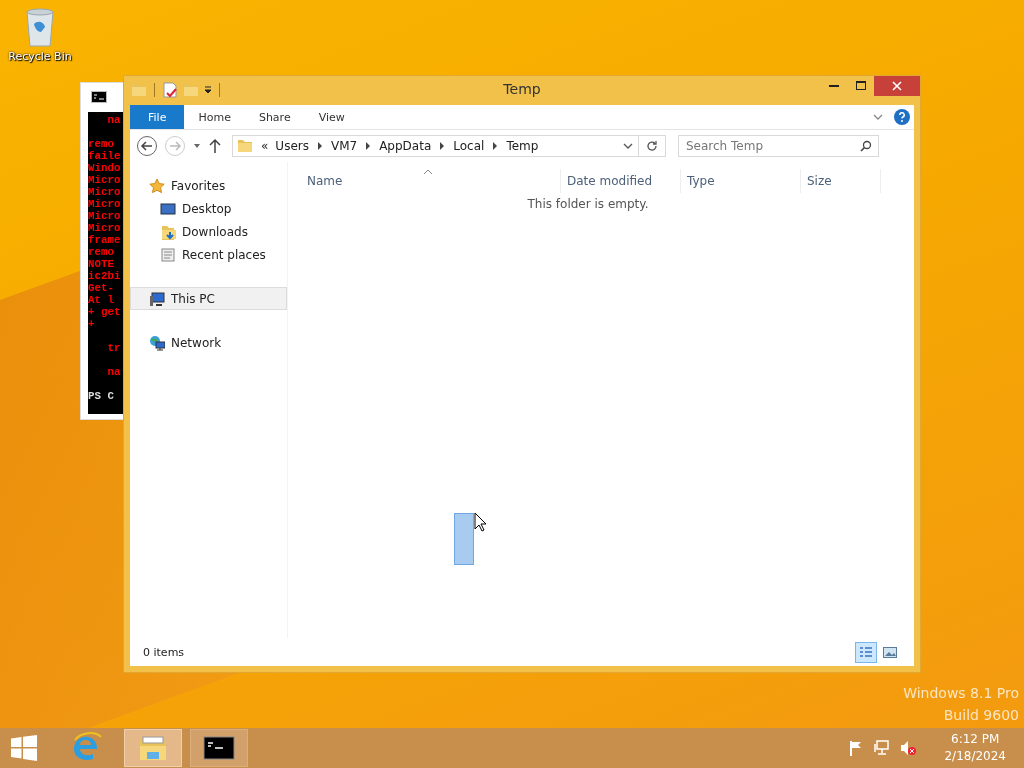 The image size is (1024, 768). What do you see at coordinates (219, 748) in the screenshot?
I see `taskbar-button` at bounding box center [219, 748].